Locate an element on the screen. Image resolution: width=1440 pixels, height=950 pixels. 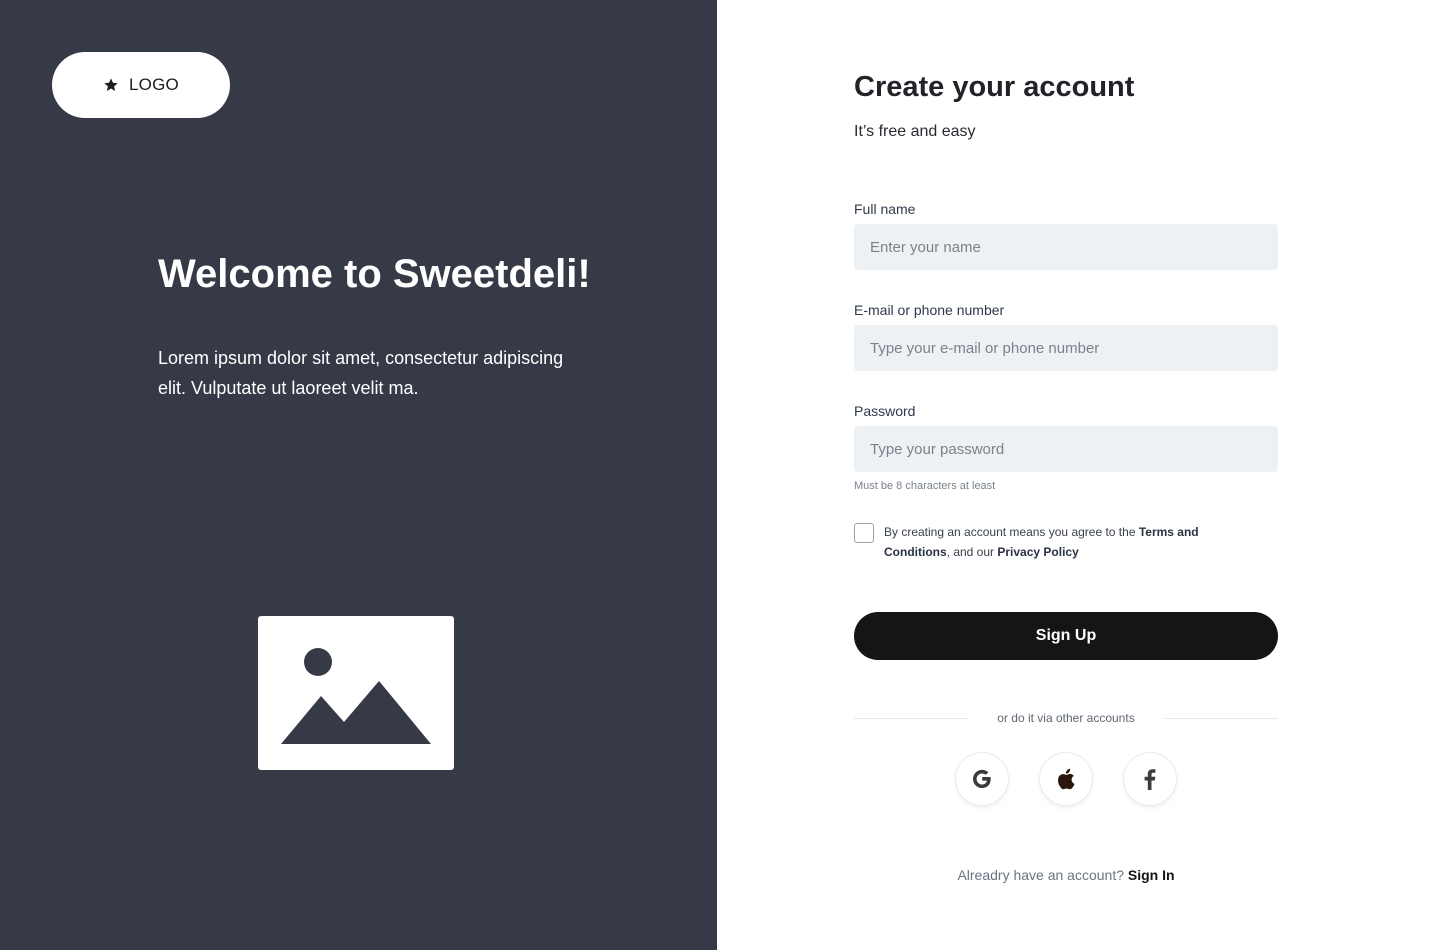
google-signin-button is located at coordinates (982, 779).